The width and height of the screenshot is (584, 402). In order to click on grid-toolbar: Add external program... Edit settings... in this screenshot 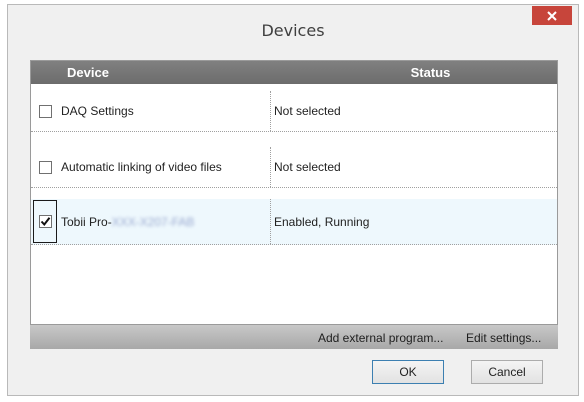, I will do `click(294, 337)`.